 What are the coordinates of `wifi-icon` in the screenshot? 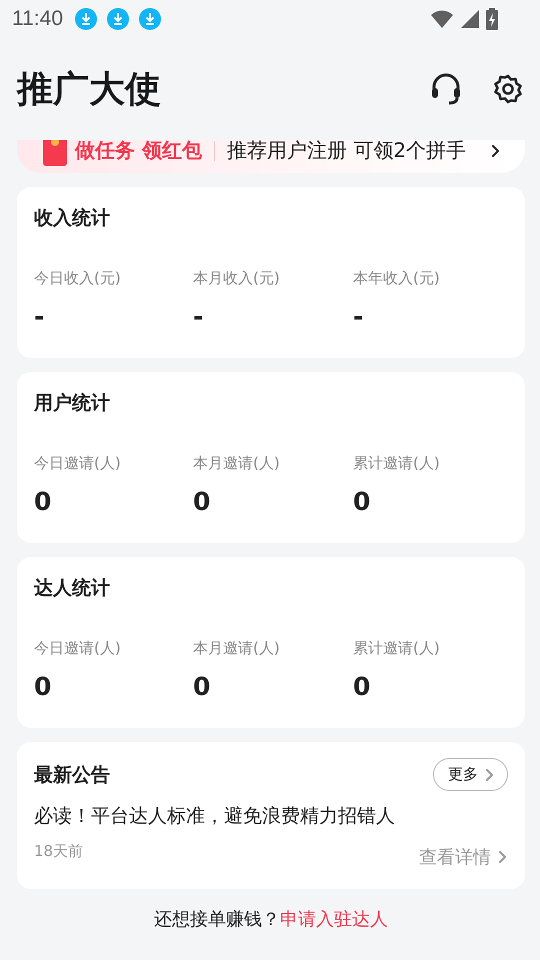 It's located at (442, 19).